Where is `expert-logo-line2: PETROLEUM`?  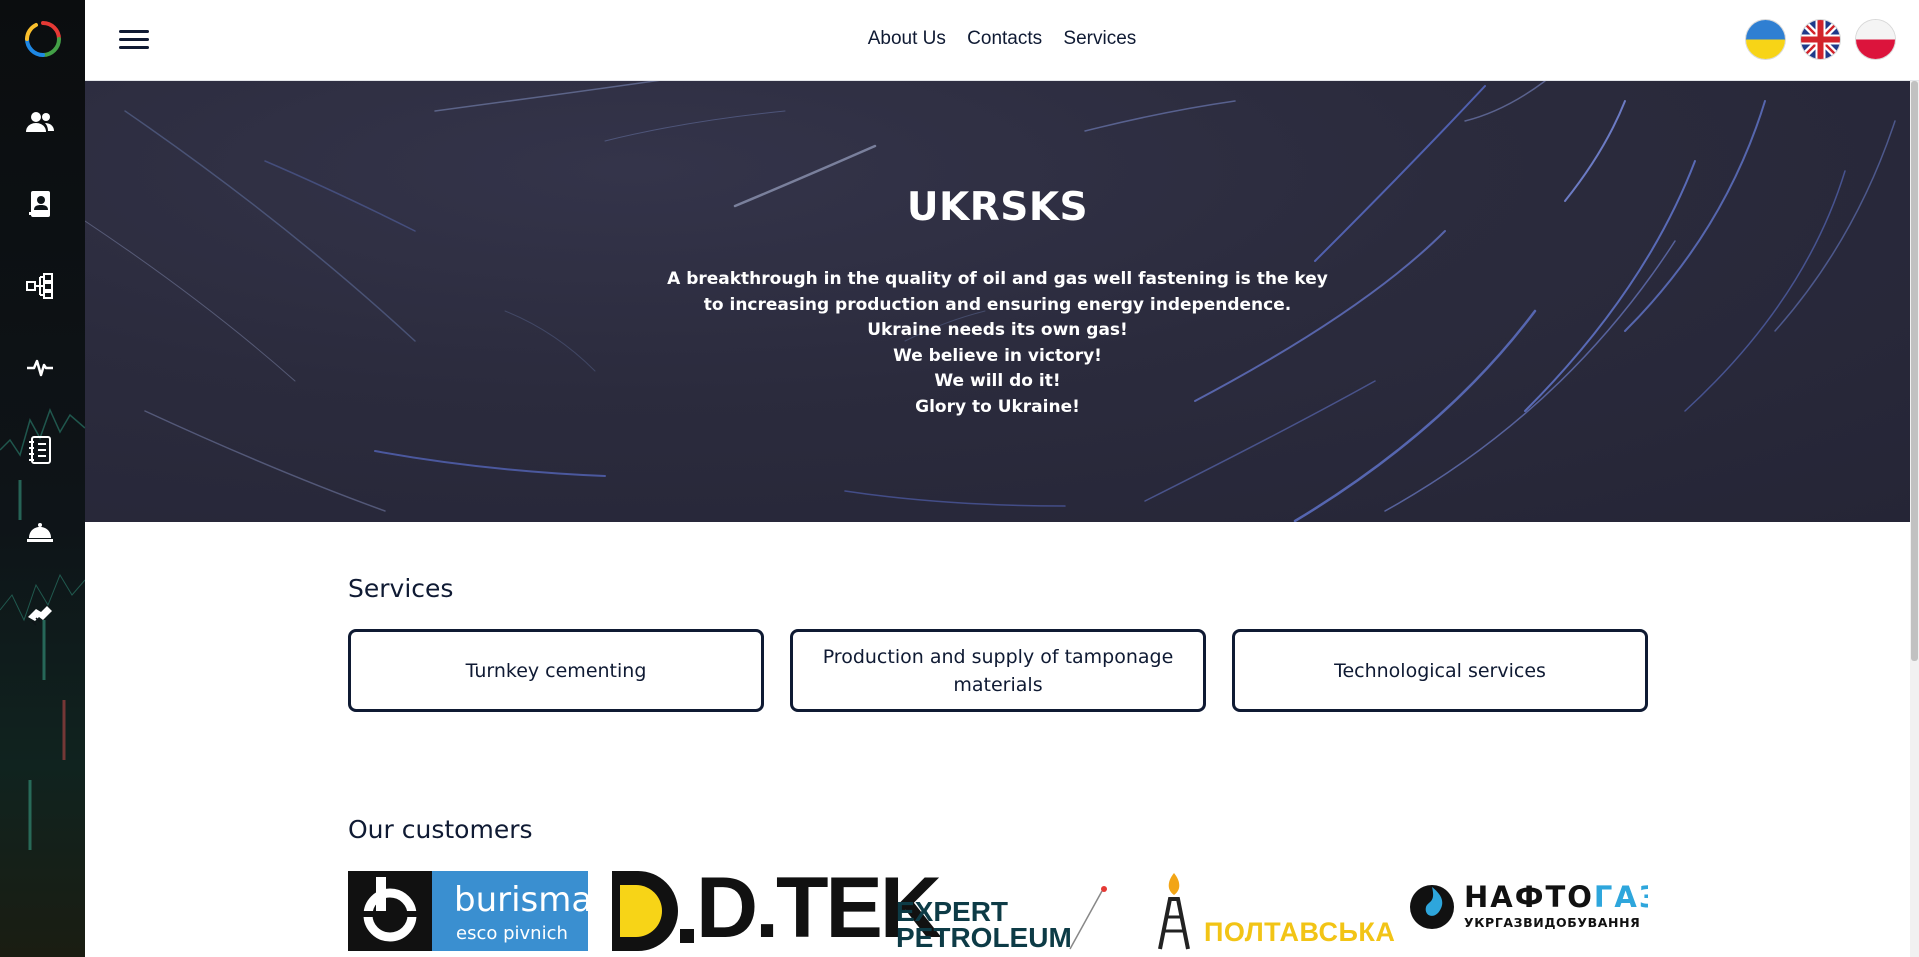
expert-logo-line2: PETROLEUM is located at coordinates (984, 937).